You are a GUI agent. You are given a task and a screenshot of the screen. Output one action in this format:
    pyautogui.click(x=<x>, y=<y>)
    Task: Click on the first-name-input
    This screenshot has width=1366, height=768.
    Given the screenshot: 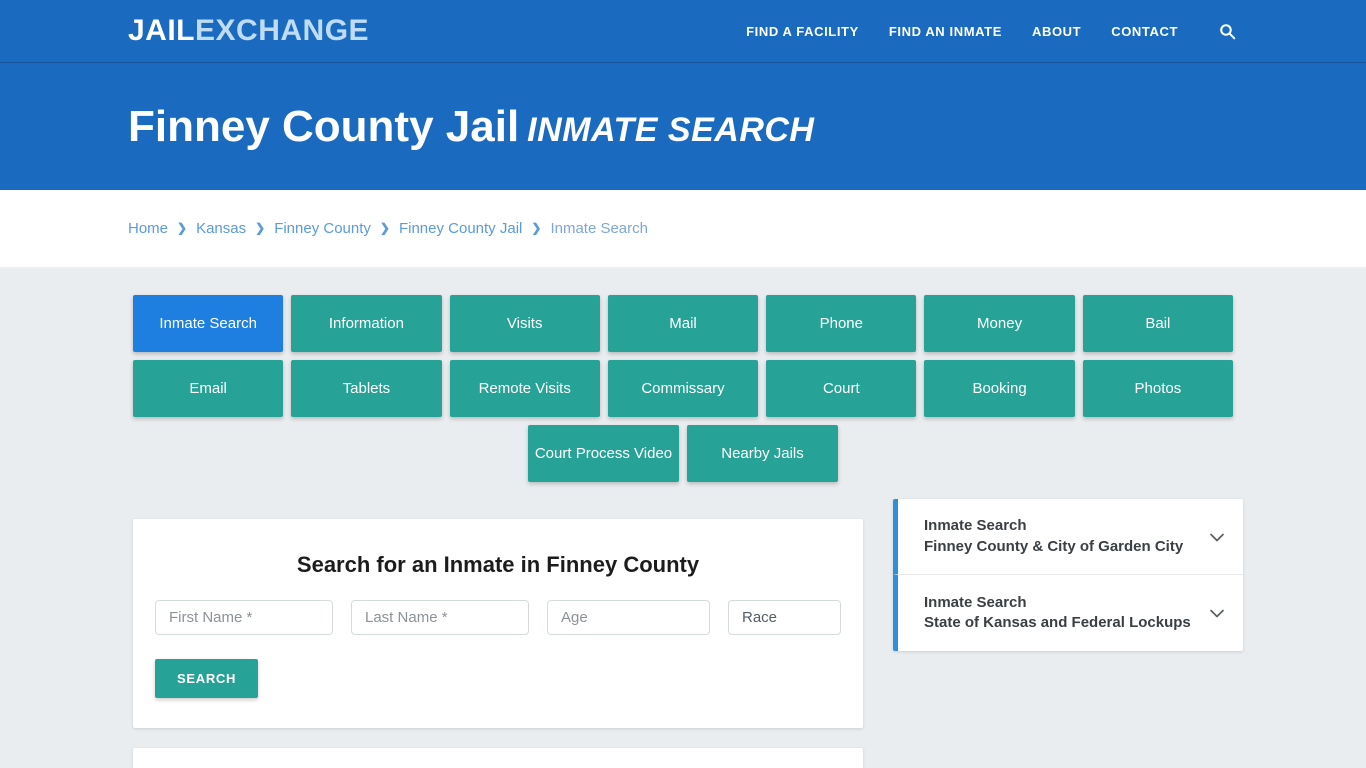 What is the action you would take?
    pyautogui.click(x=244, y=617)
    